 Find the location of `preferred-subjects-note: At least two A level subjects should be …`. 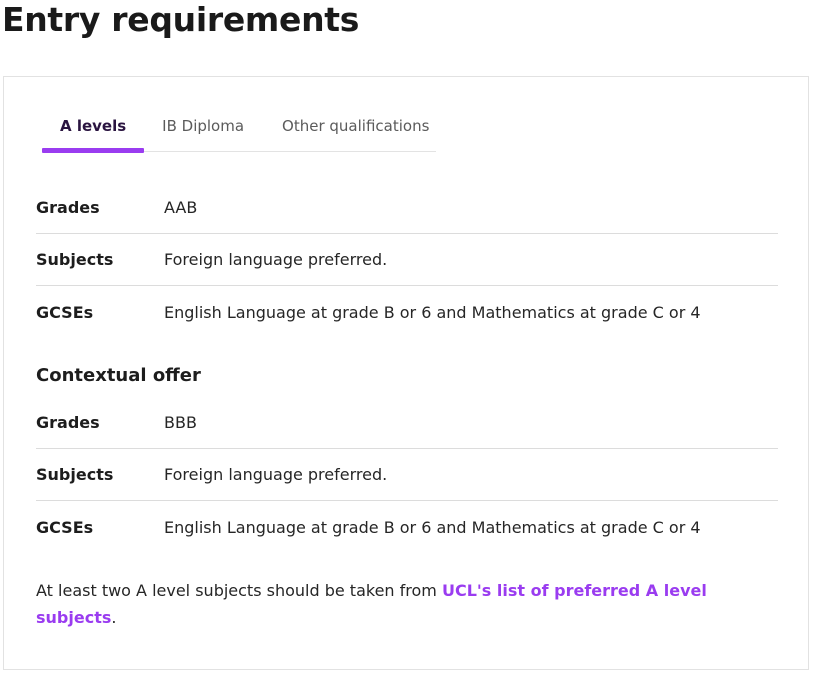

preferred-subjects-note: At least two A level subjects should be … is located at coordinates (396, 604).